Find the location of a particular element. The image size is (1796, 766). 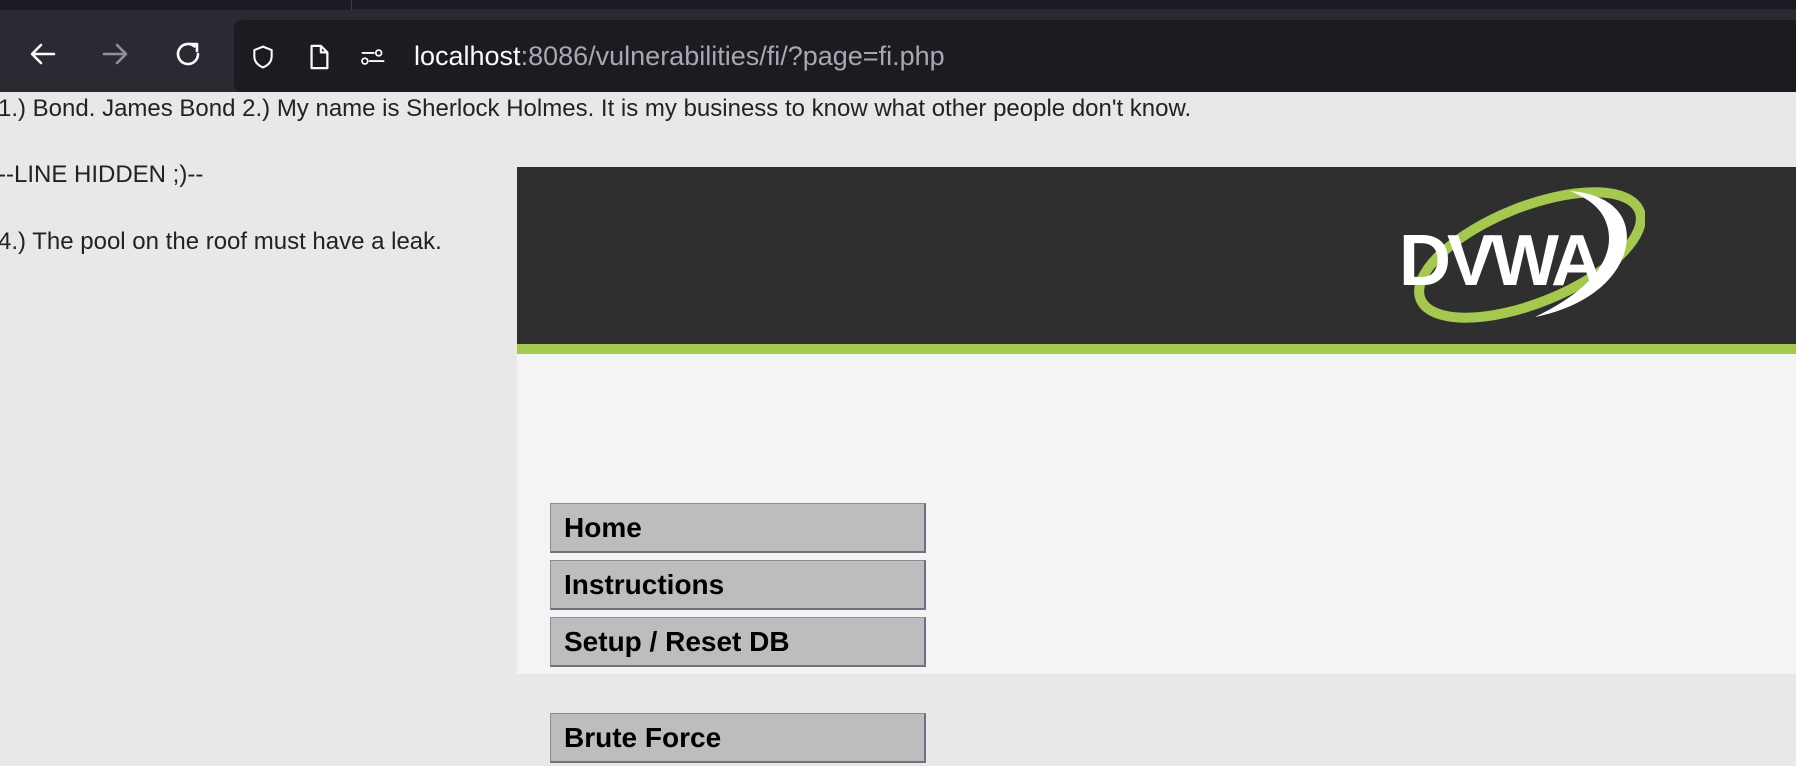

menu-item-setup-reset-db: Setup / Reset DB is located at coordinates (738, 642).